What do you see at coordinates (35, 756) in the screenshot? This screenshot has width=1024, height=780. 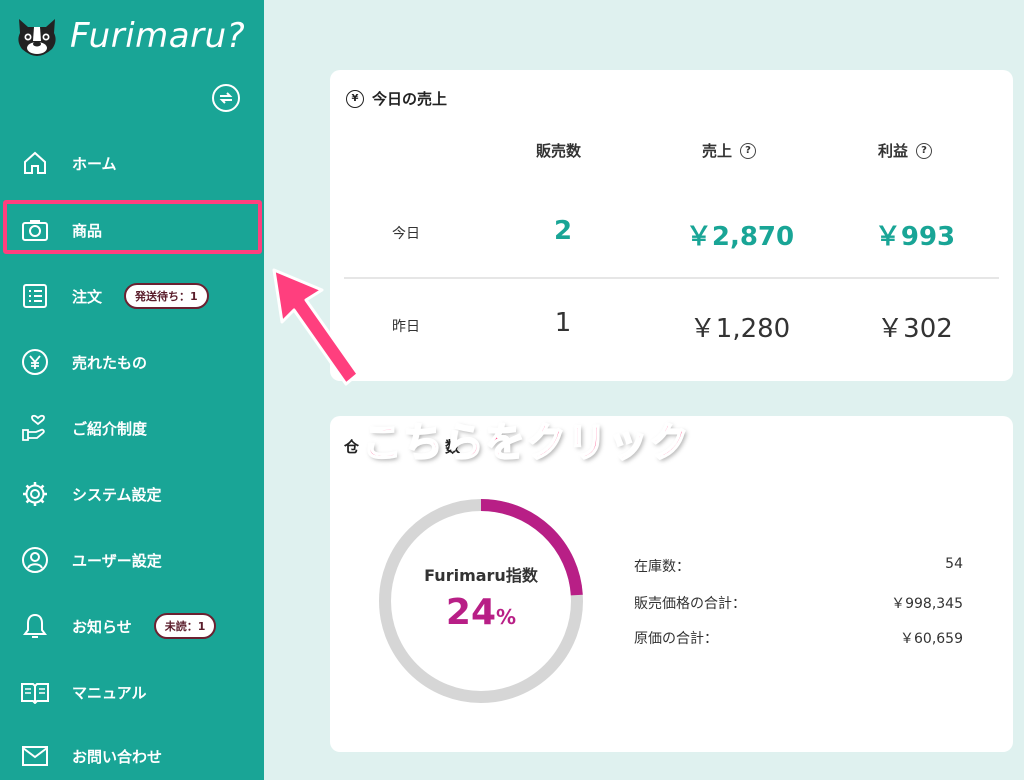 I see `mail-icon` at bounding box center [35, 756].